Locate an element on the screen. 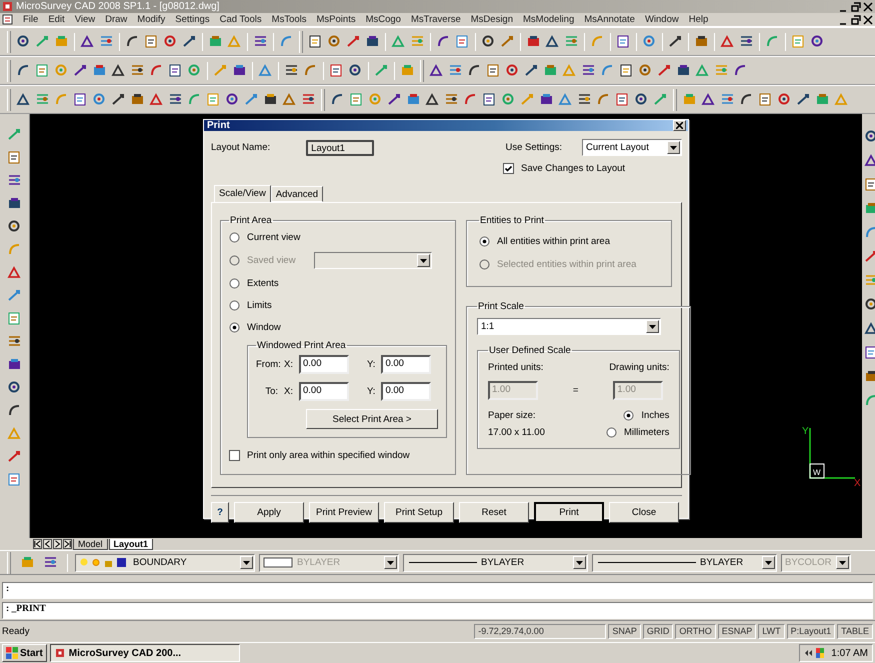 Image resolution: width=875 pixels, height=663 pixels. menu-item: File is located at coordinates (30, 19).